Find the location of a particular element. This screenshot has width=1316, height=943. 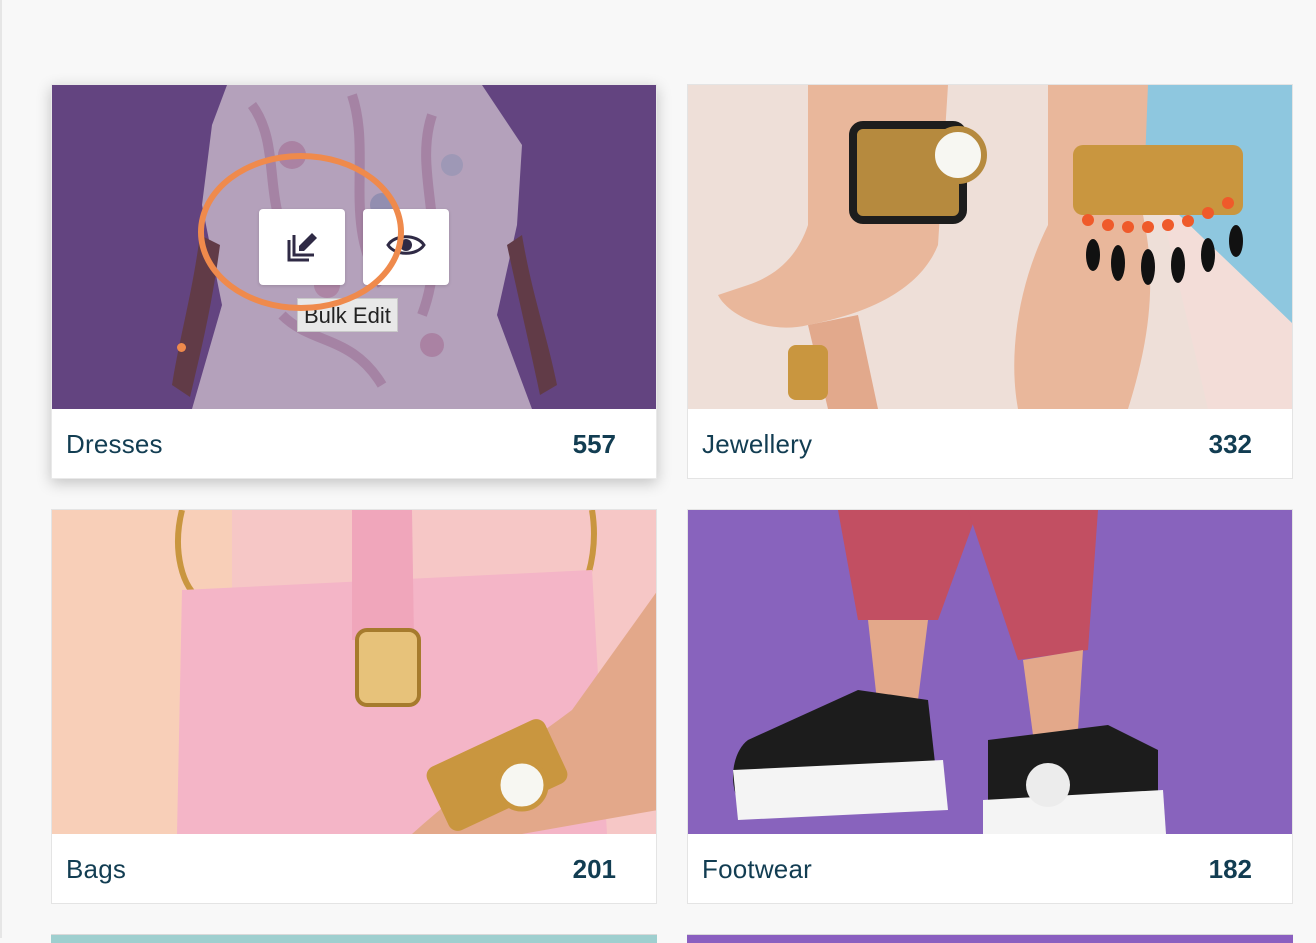

category-count: 332 is located at coordinates (1230, 443).